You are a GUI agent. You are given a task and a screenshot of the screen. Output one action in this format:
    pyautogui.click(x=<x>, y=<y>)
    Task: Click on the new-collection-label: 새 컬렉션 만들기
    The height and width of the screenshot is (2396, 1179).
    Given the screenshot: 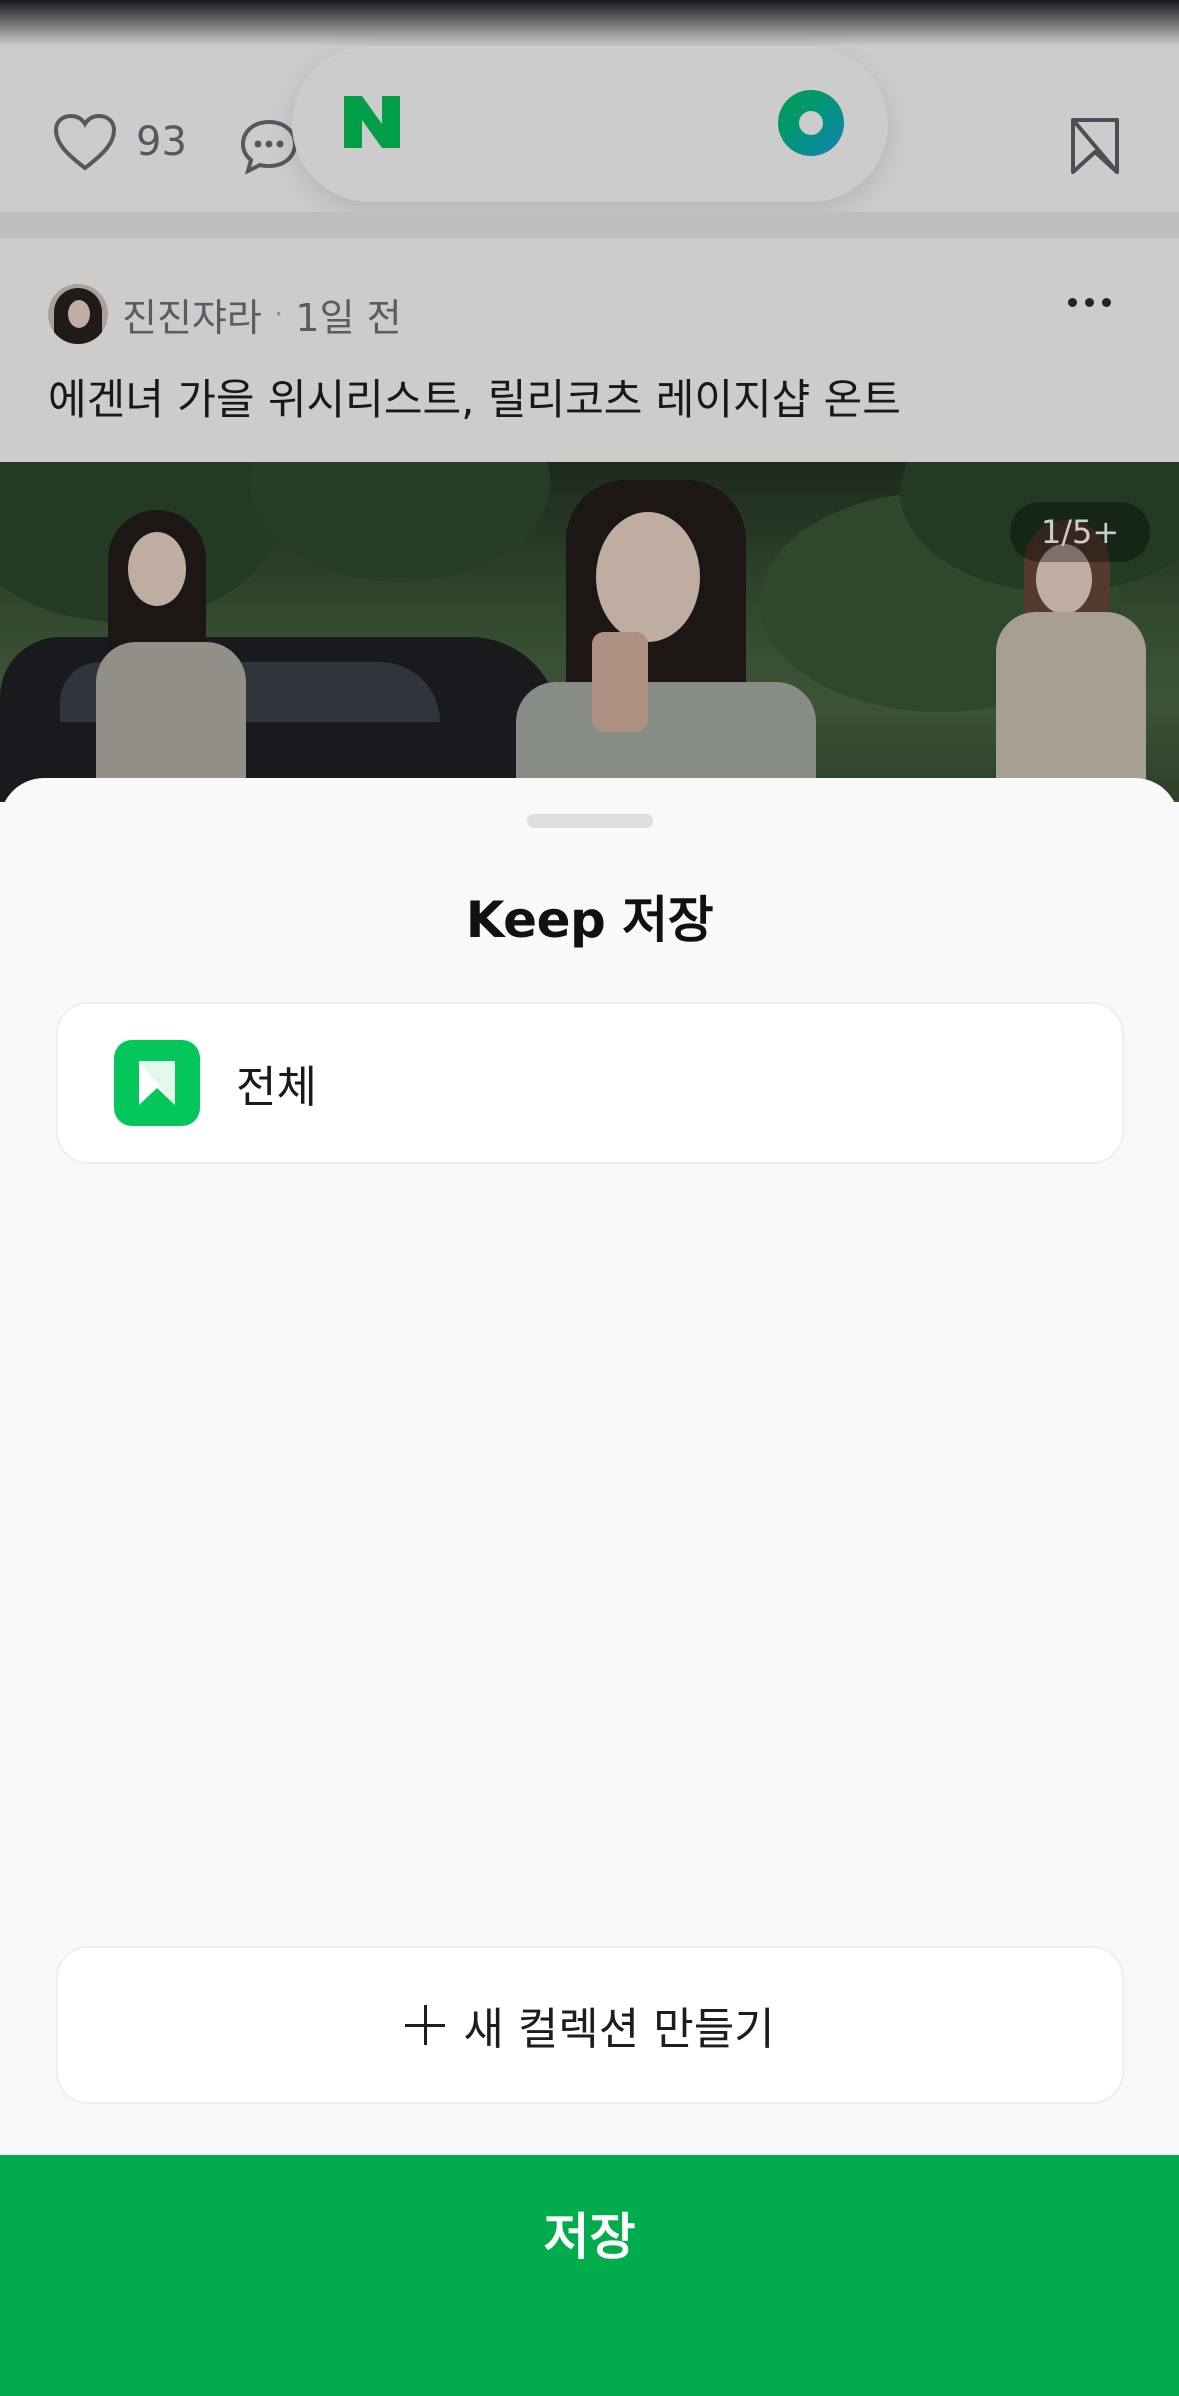 What is the action you would take?
    pyautogui.click(x=619, y=2029)
    